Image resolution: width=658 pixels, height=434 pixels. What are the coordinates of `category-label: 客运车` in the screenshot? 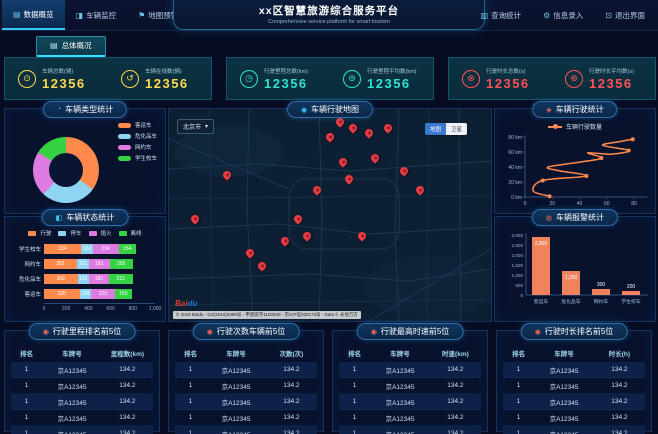 It's located at (32, 294).